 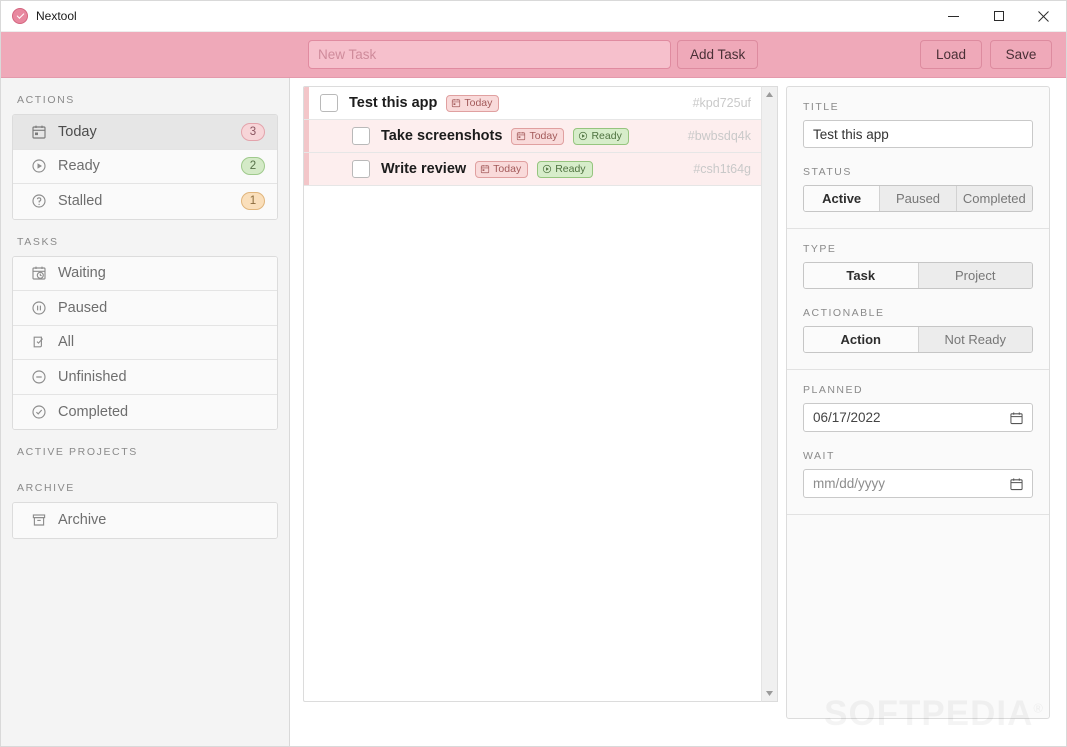 I want to click on sidebar-group: Today 3 Ready 2 Stalled 1, so click(x=145, y=167).